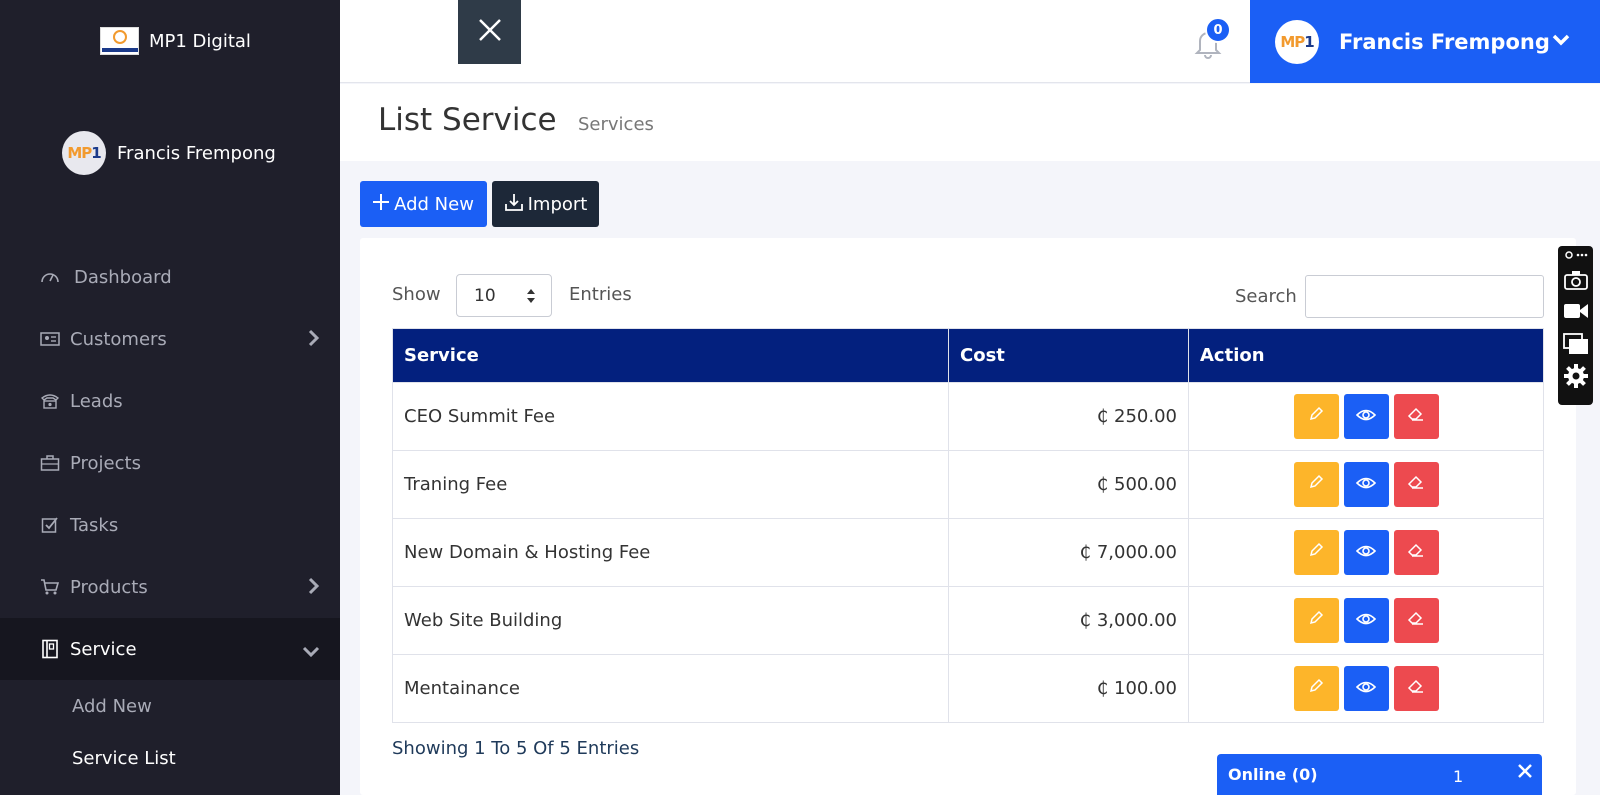  What do you see at coordinates (1068, 484) in the screenshot?
I see `cost-cell: ₵ 500.00` at bounding box center [1068, 484].